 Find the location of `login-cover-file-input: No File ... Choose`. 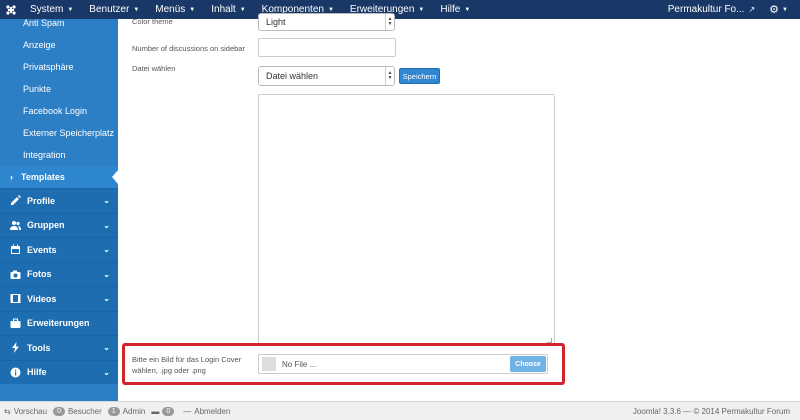

login-cover-file-input: No File ... Choose is located at coordinates (403, 364).